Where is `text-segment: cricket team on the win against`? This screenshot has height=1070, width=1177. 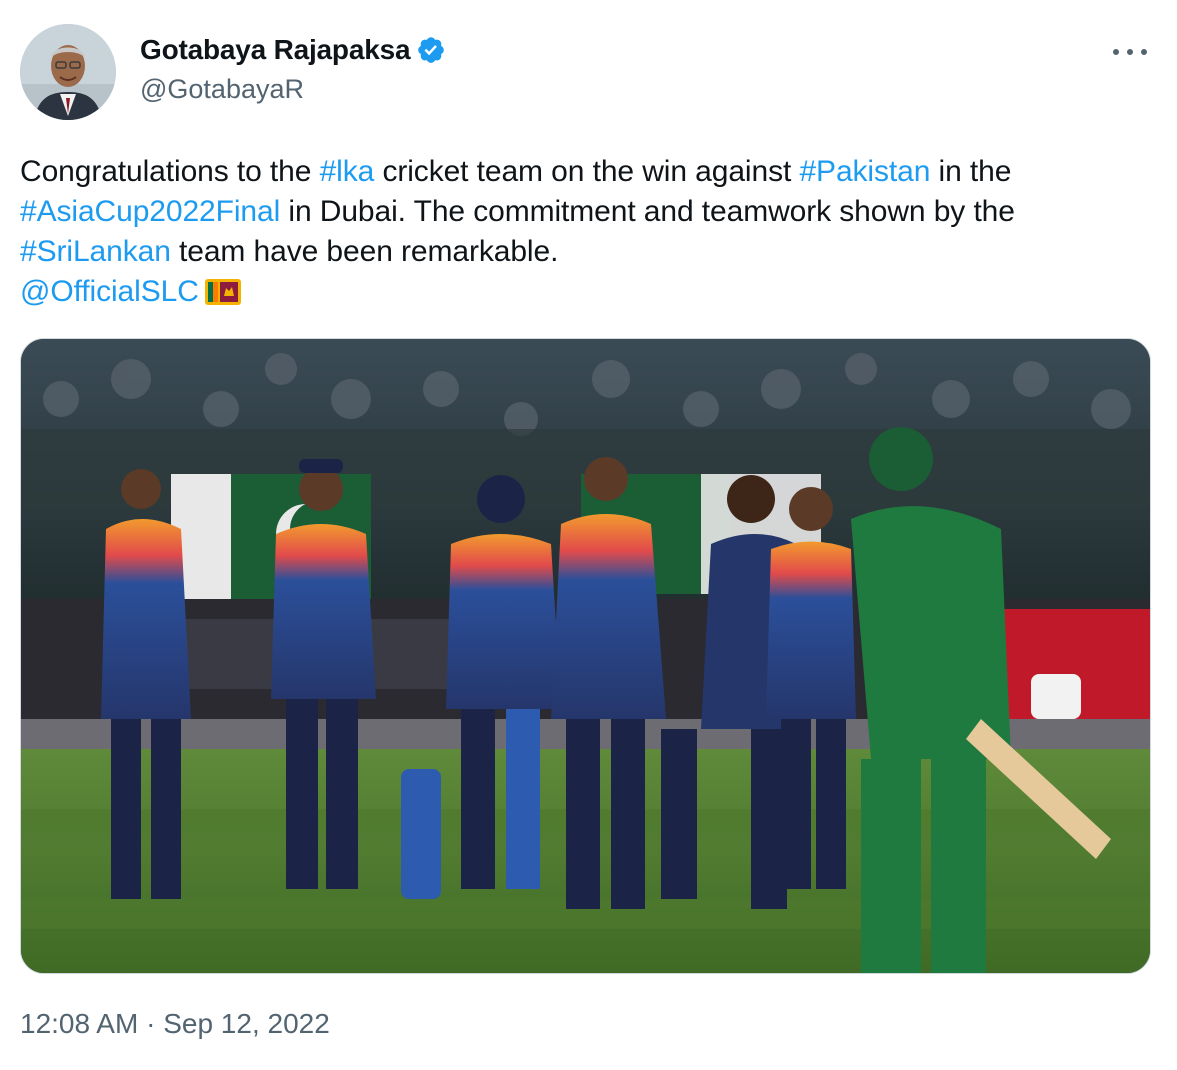 text-segment: cricket team on the win against is located at coordinates (587, 171).